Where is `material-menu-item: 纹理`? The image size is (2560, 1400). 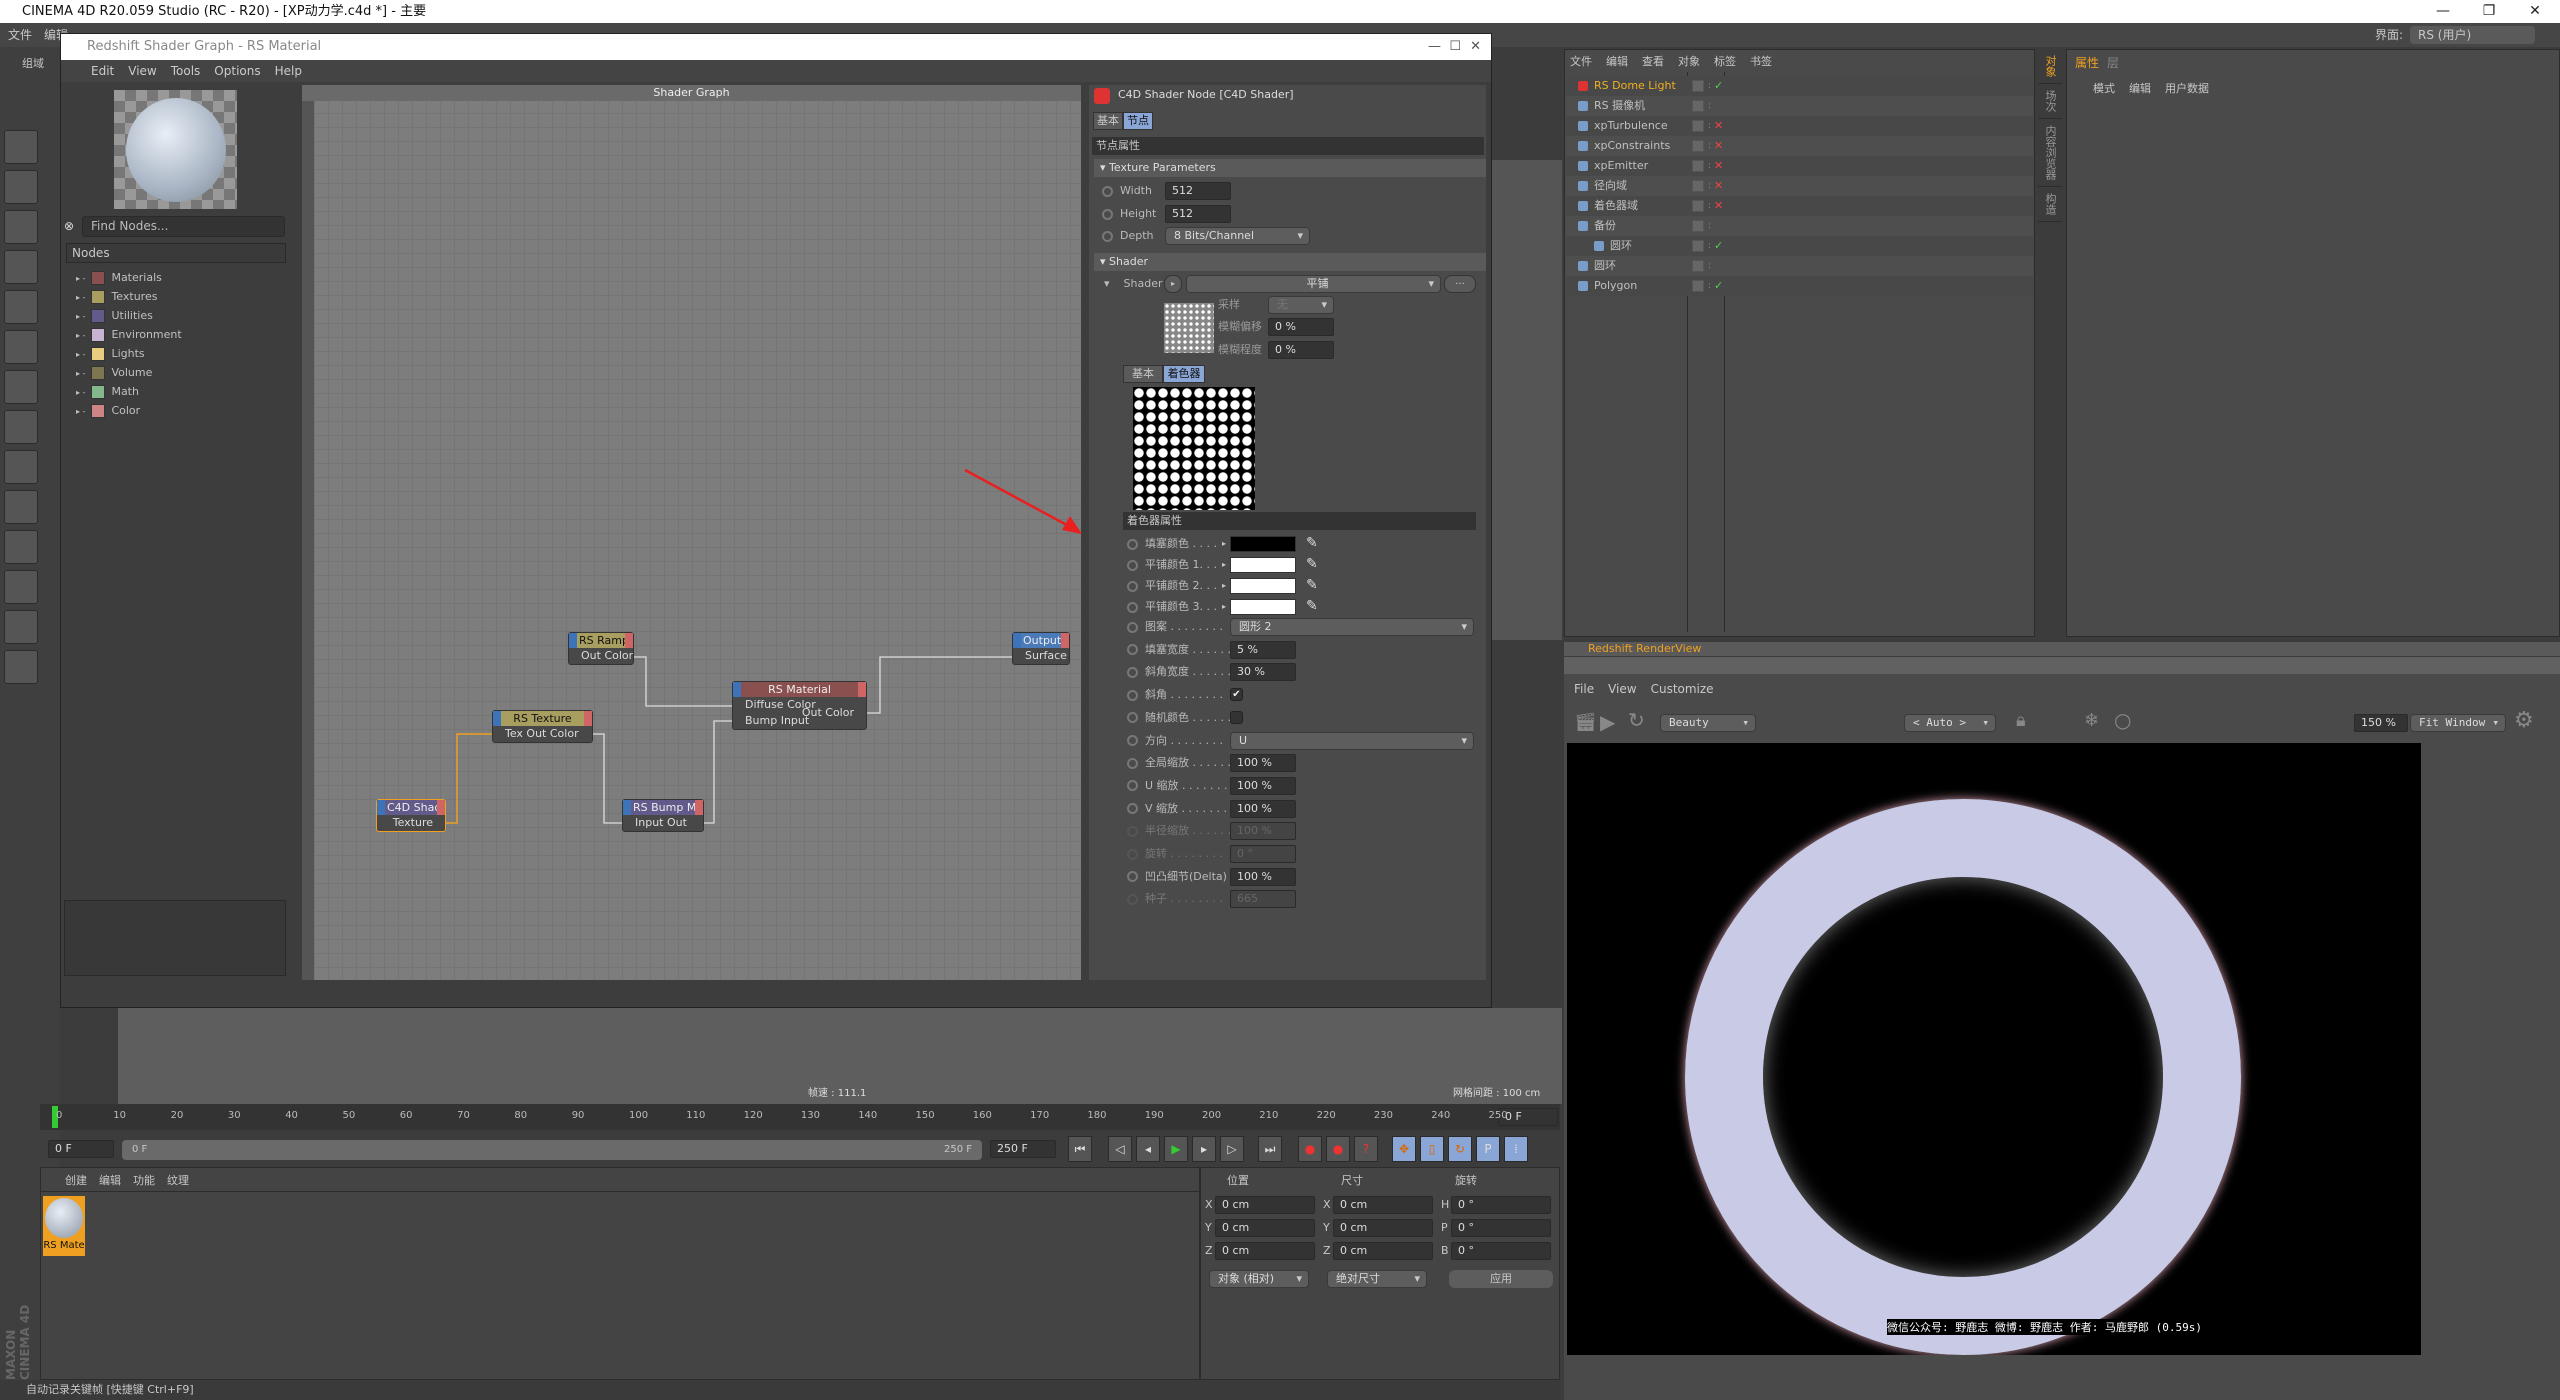
material-menu-item: 纹理 is located at coordinates (178, 1180).